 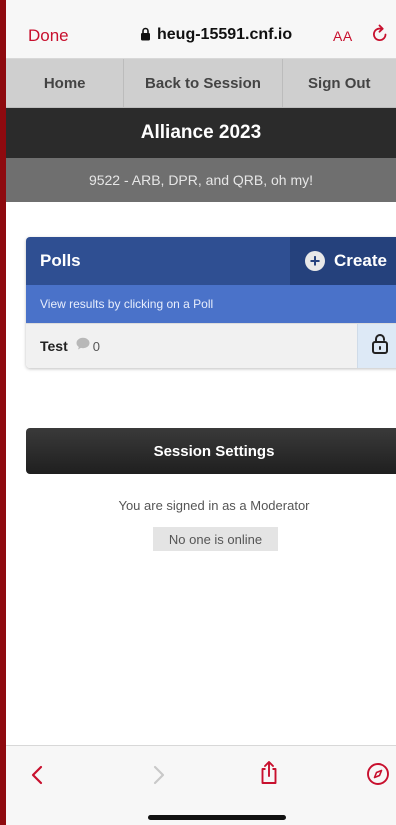 I want to click on comment-icon, so click(x=83, y=346).